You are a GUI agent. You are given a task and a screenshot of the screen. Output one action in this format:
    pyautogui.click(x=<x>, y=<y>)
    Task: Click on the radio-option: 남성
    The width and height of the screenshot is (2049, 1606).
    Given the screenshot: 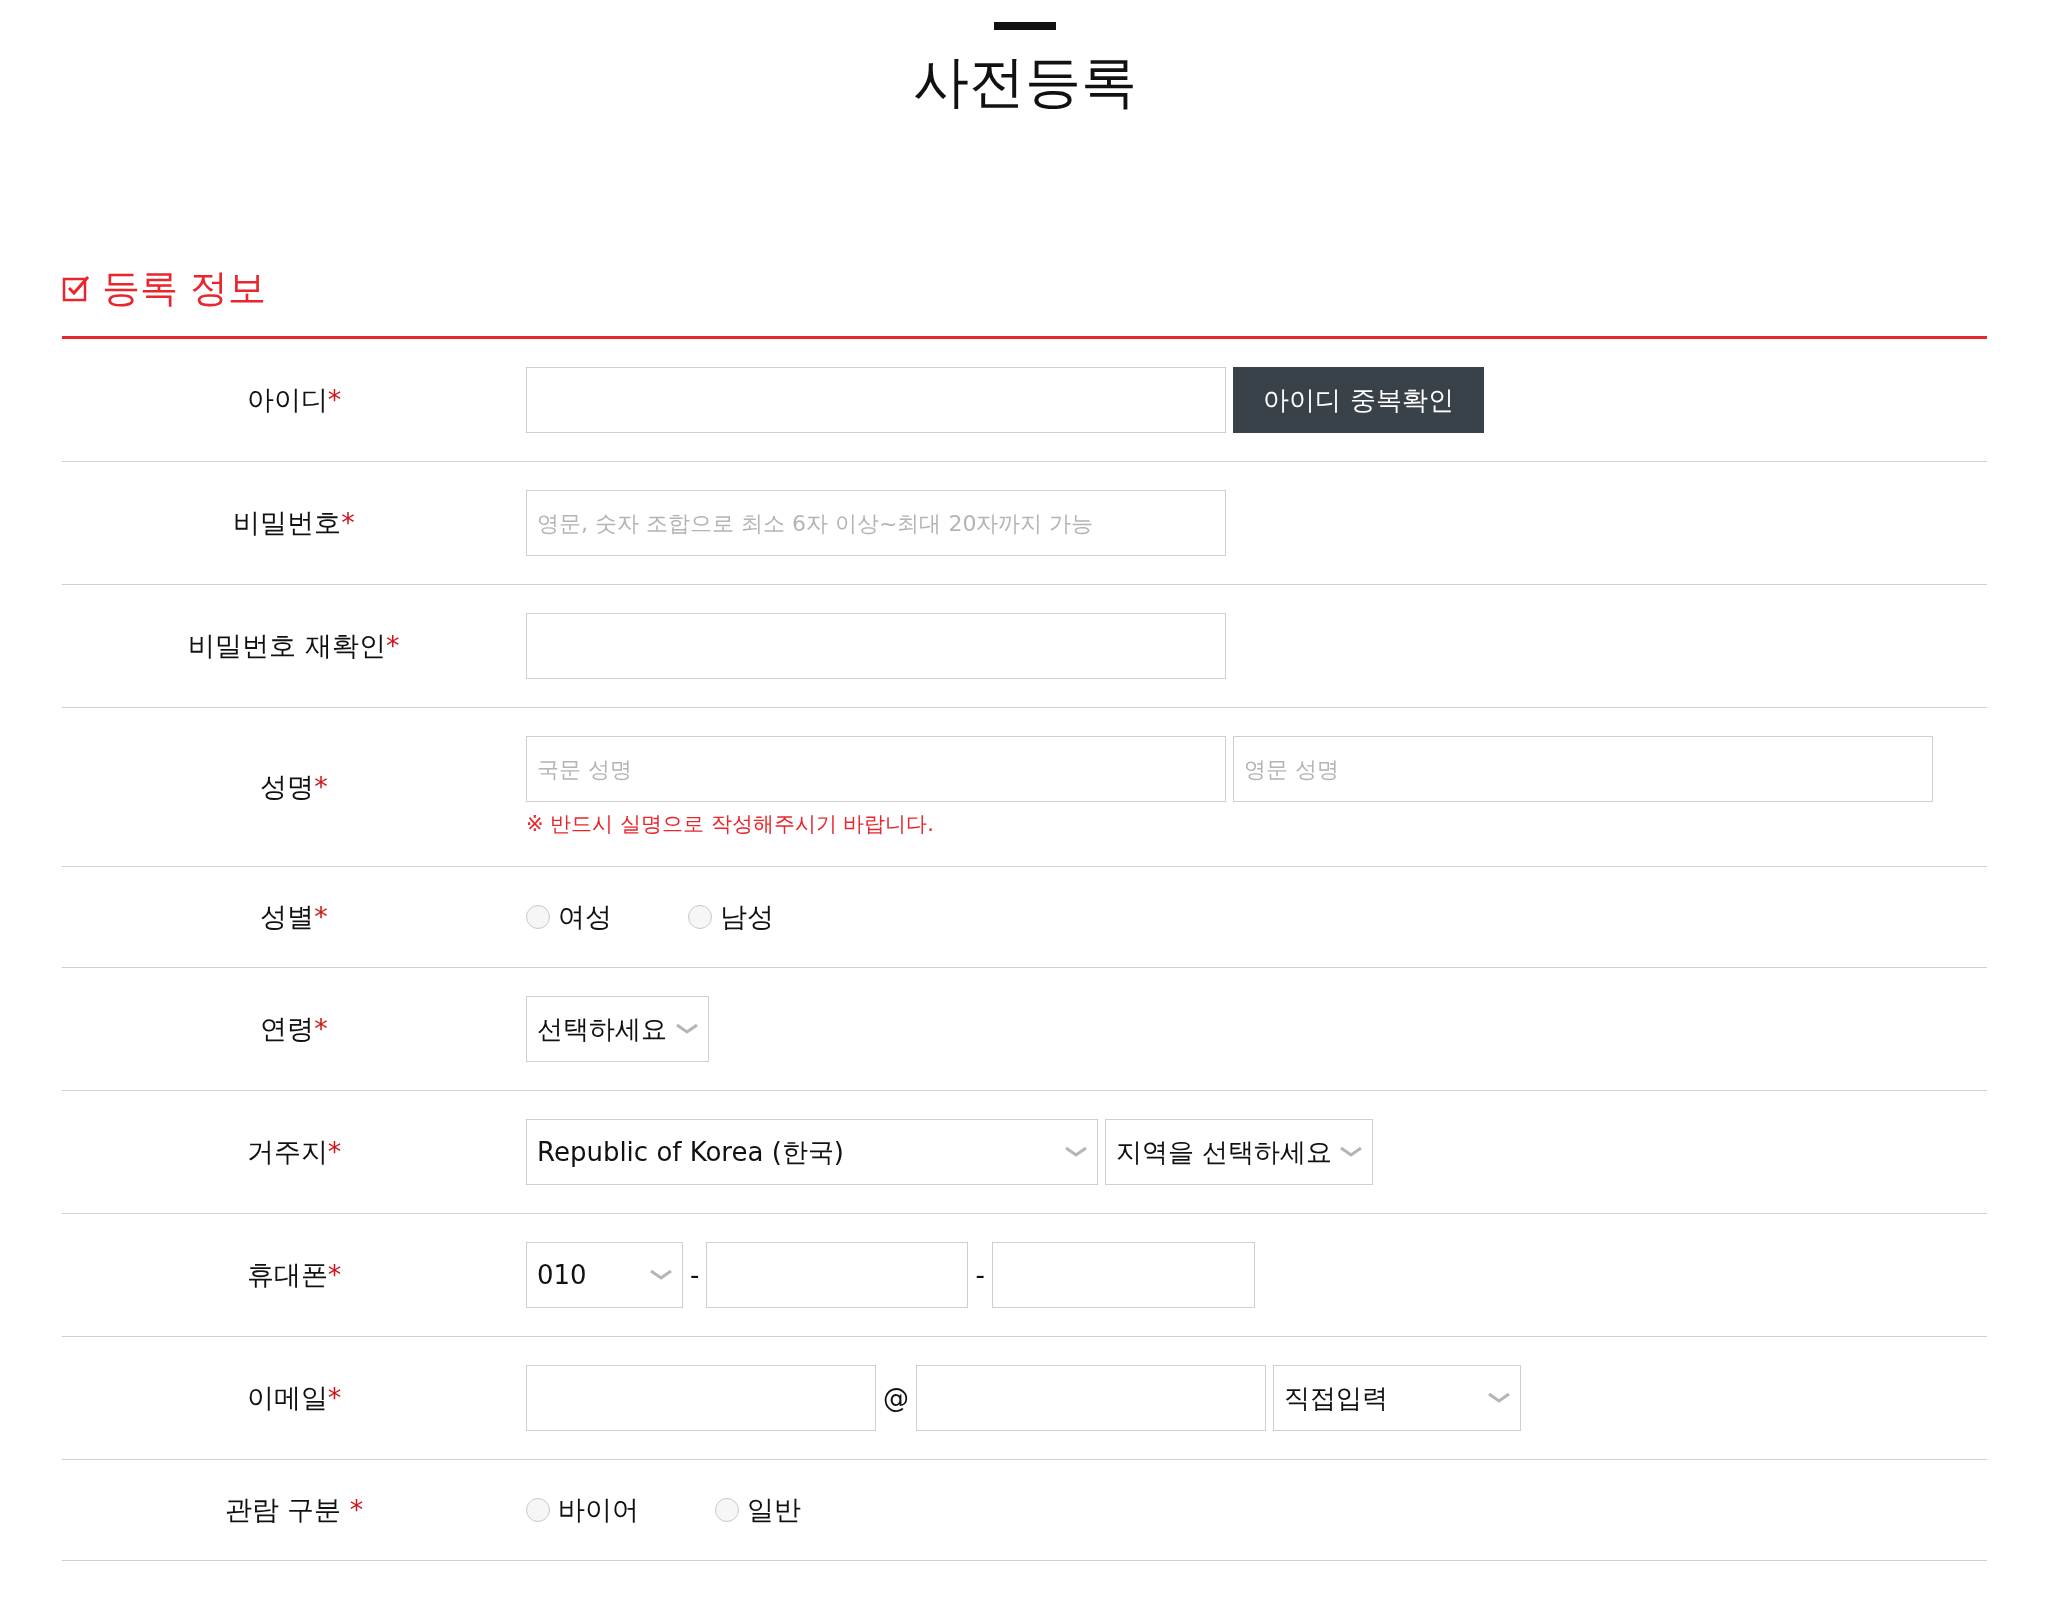 What is the action you would take?
    pyautogui.click(x=731, y=917)
    